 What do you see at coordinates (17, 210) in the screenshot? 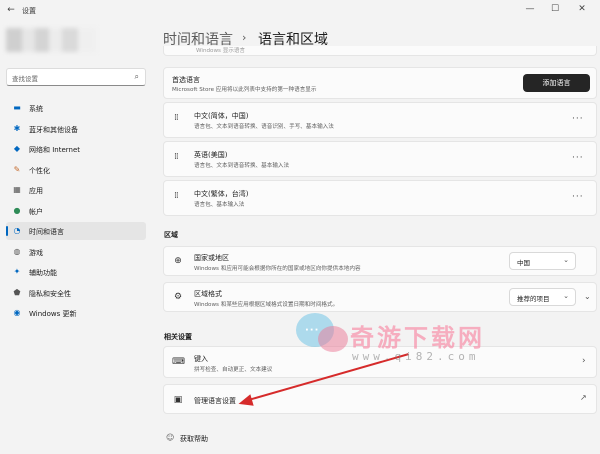
I see `accounts-icon: ●` at bounding box center [17, 210].